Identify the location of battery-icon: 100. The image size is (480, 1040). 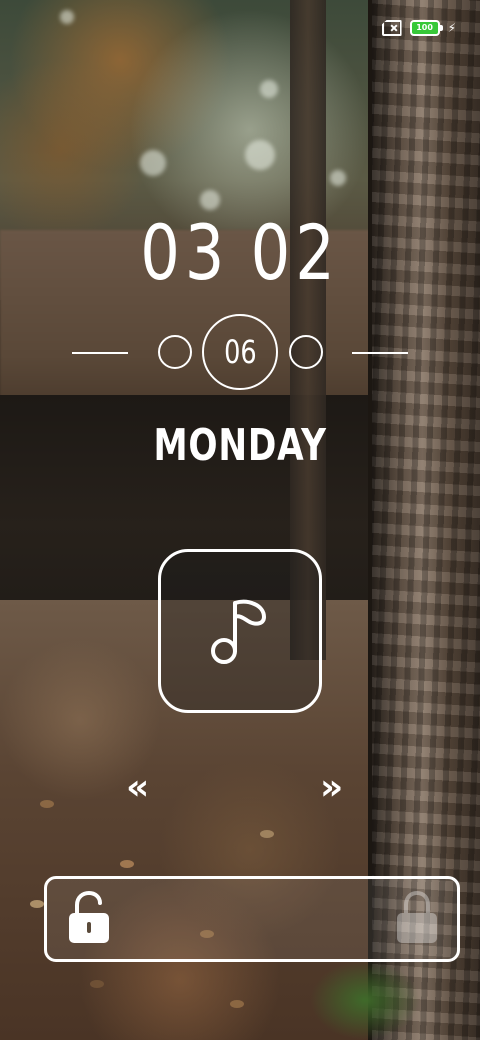
(426, 28).